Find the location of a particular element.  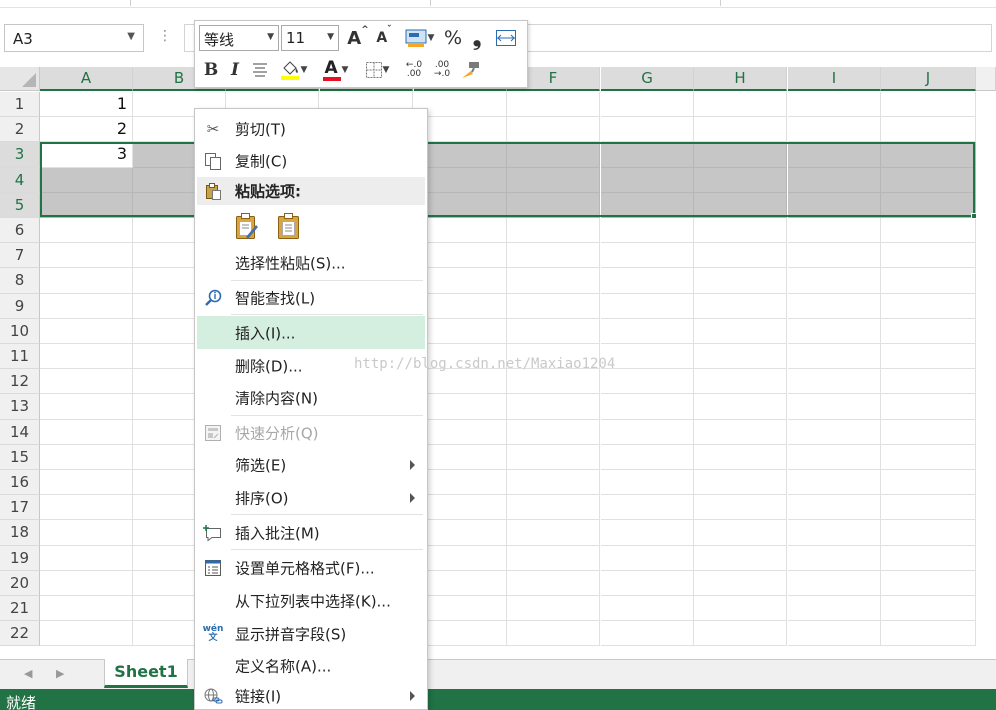

row-header-6: 6 is located at coordinates (20, 231).